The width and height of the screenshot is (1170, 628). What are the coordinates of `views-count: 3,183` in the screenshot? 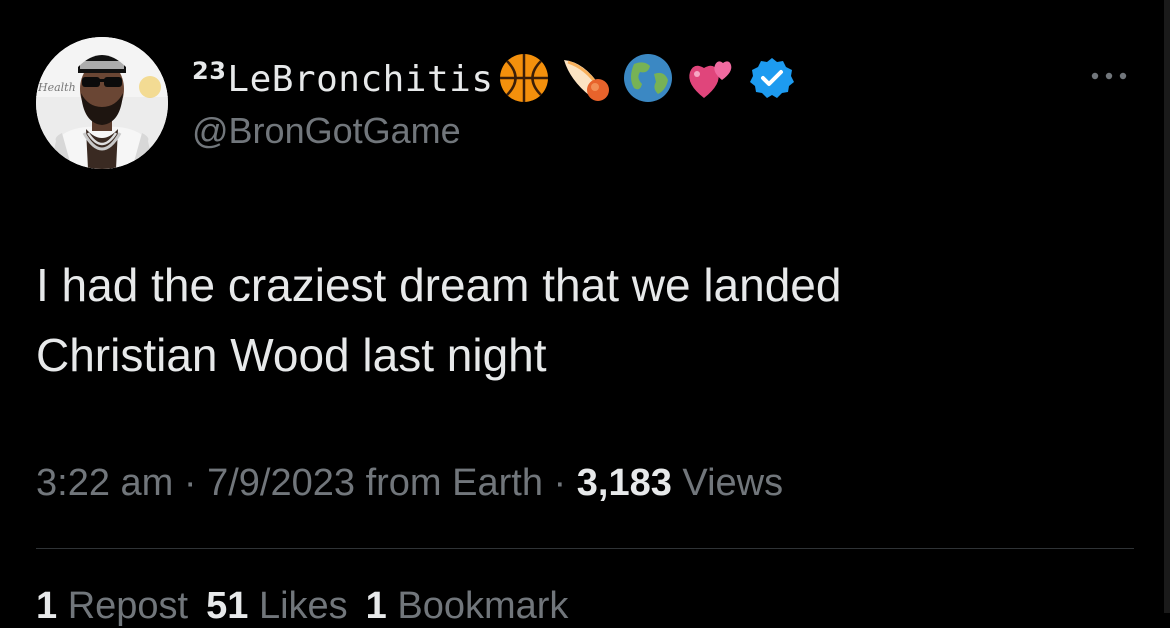 It's located at (624, 483).